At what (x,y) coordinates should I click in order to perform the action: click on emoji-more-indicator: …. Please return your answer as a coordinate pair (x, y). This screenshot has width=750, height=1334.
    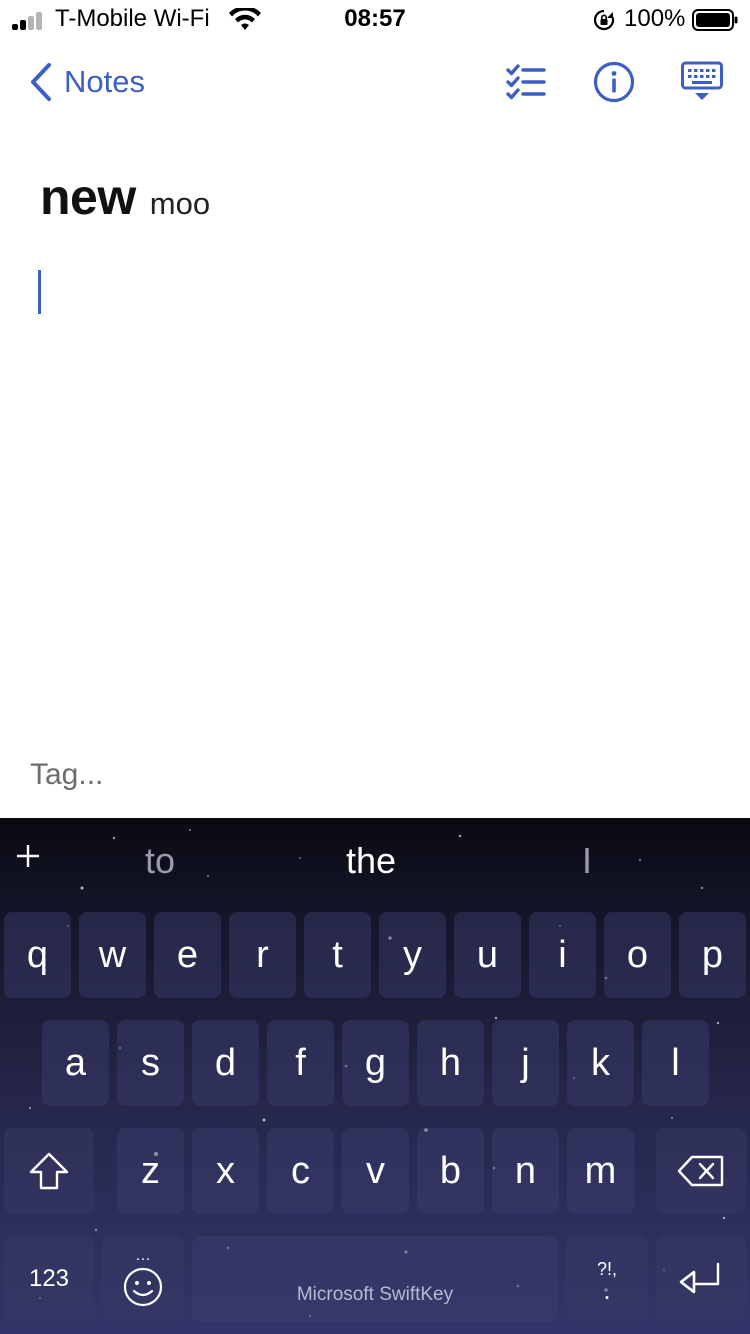
    Looking at the image, I should click on (143, 1255).